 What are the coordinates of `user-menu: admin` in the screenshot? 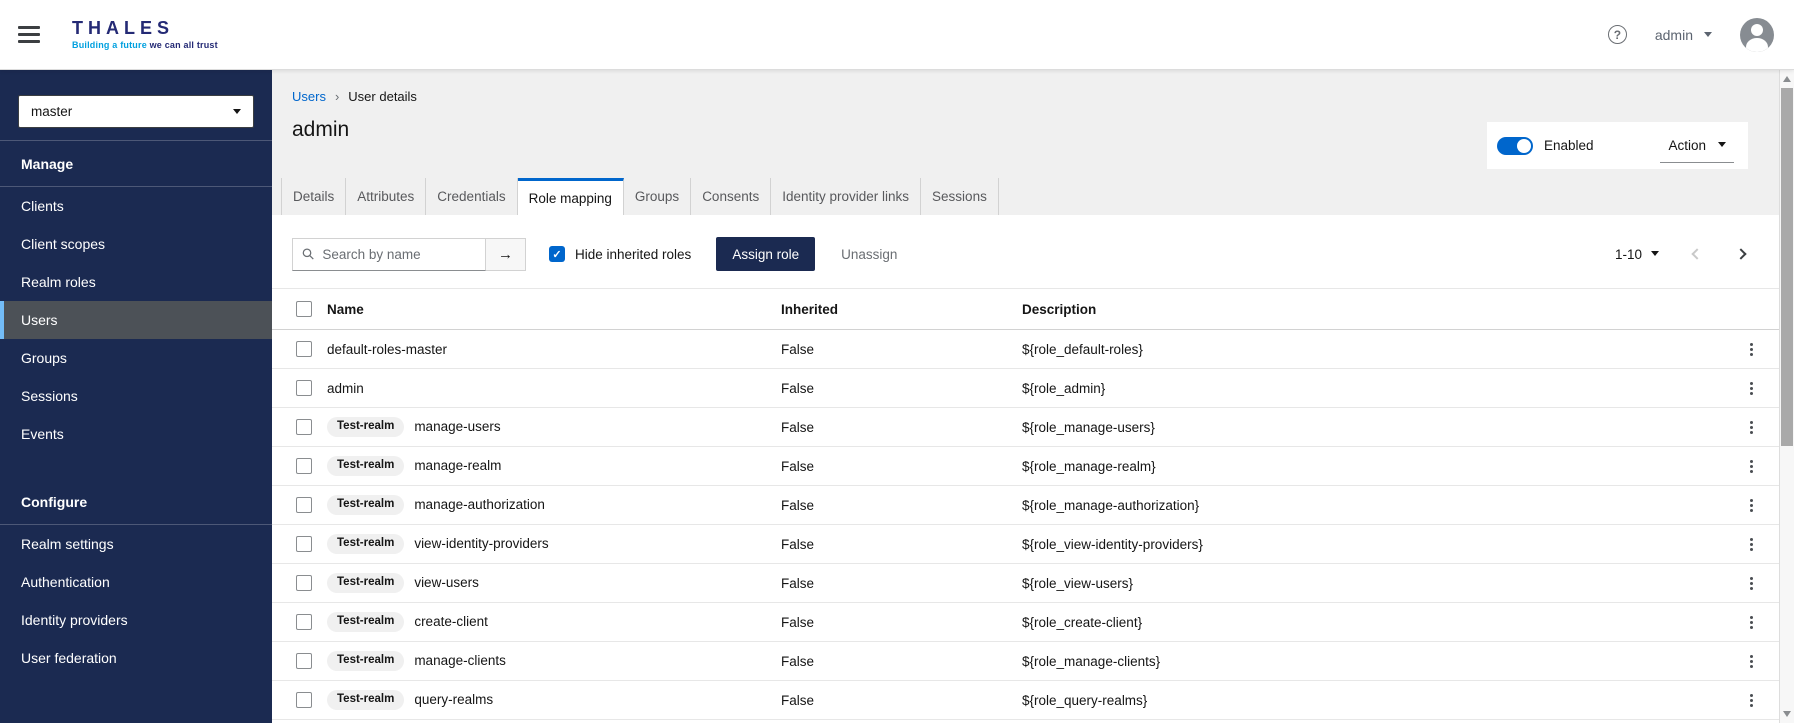 It's located at (1683, 35).